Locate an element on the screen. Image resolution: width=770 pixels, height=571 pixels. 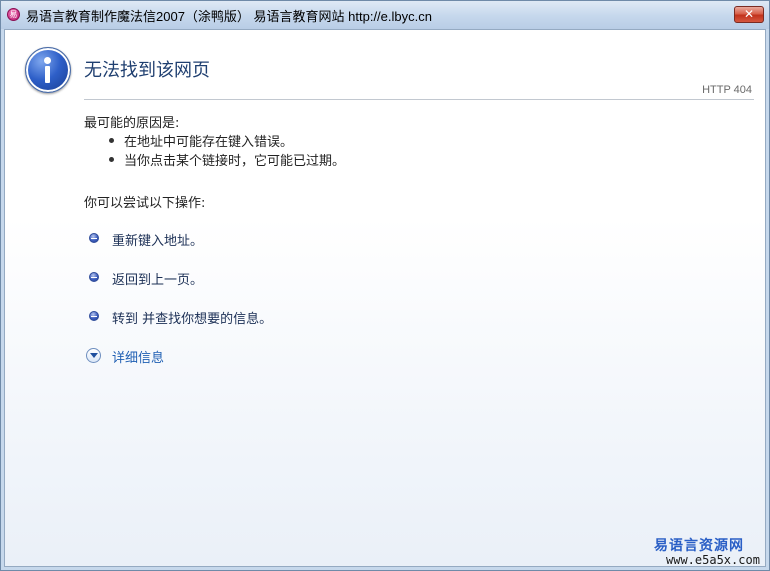
info-icon is located at coordinates (48, 70).